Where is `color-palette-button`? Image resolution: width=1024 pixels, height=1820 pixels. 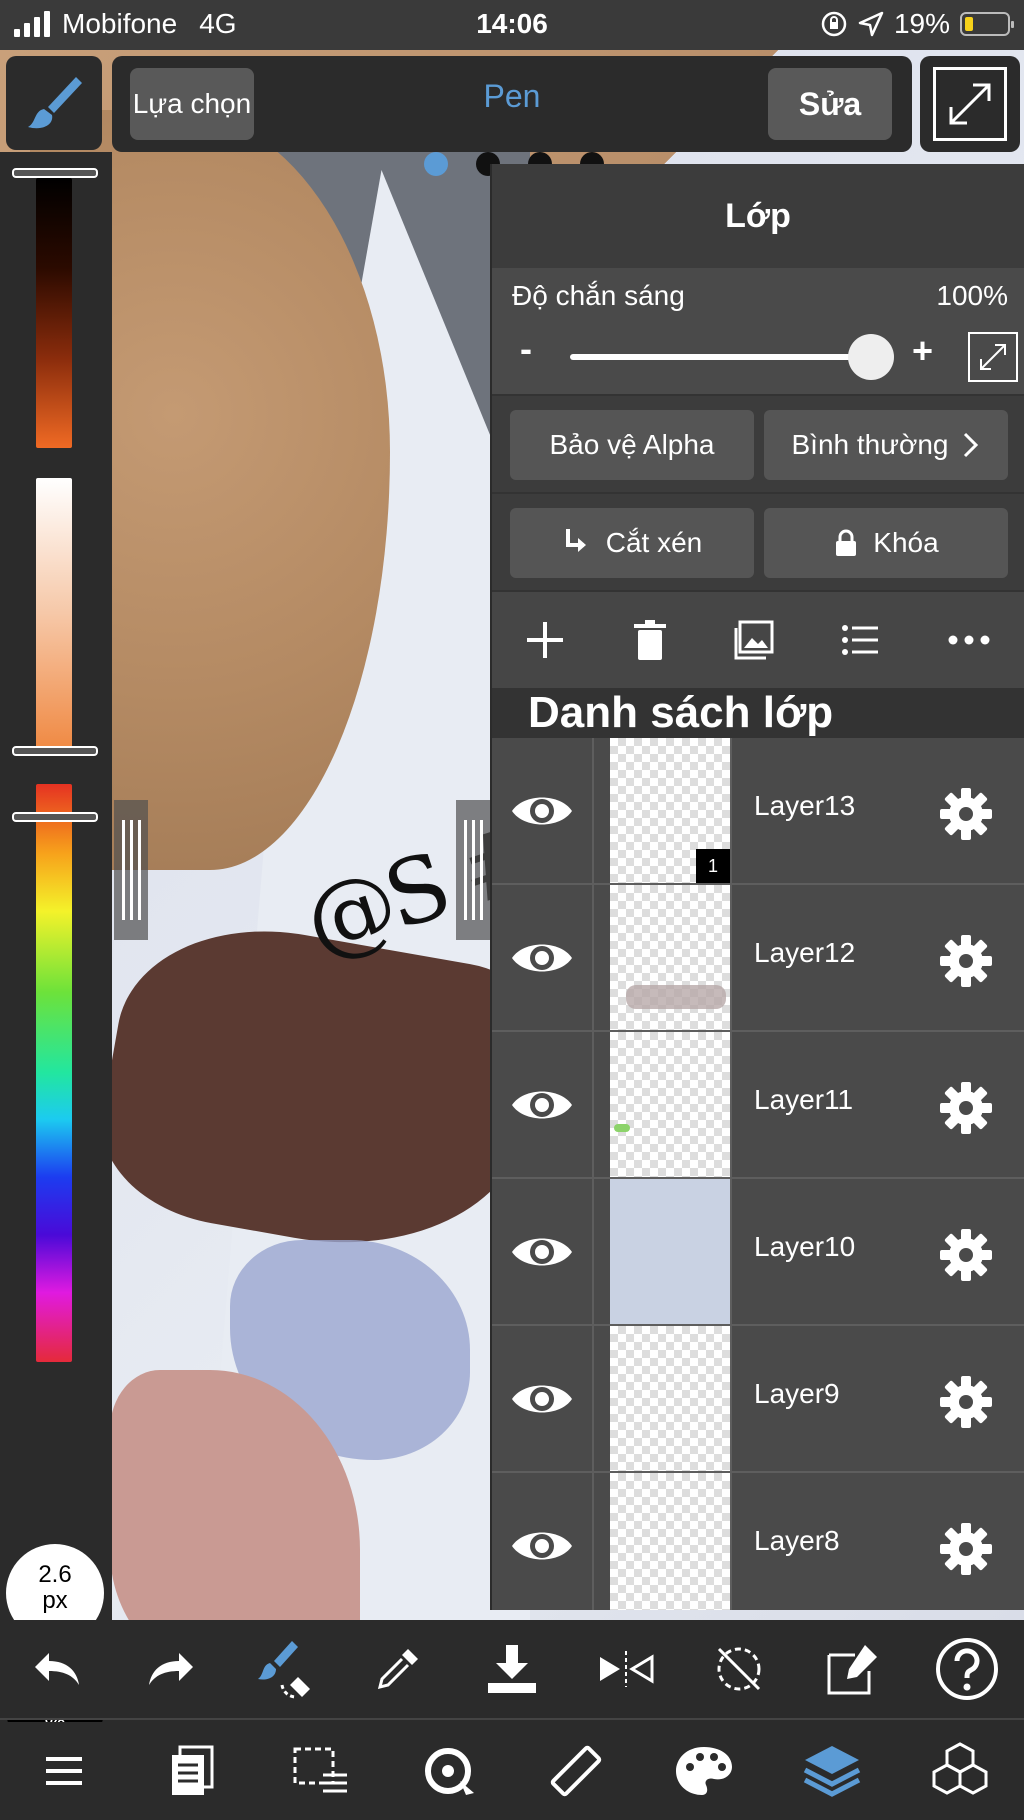
color-palette-button is located at coordinates (704, 1771).